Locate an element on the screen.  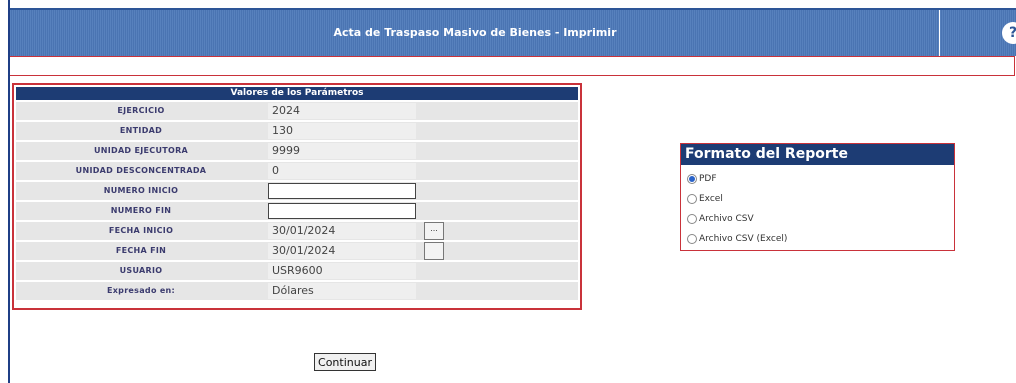
param-row-usuario: USUARIO USR9600 is located at coordinates (297, 270).